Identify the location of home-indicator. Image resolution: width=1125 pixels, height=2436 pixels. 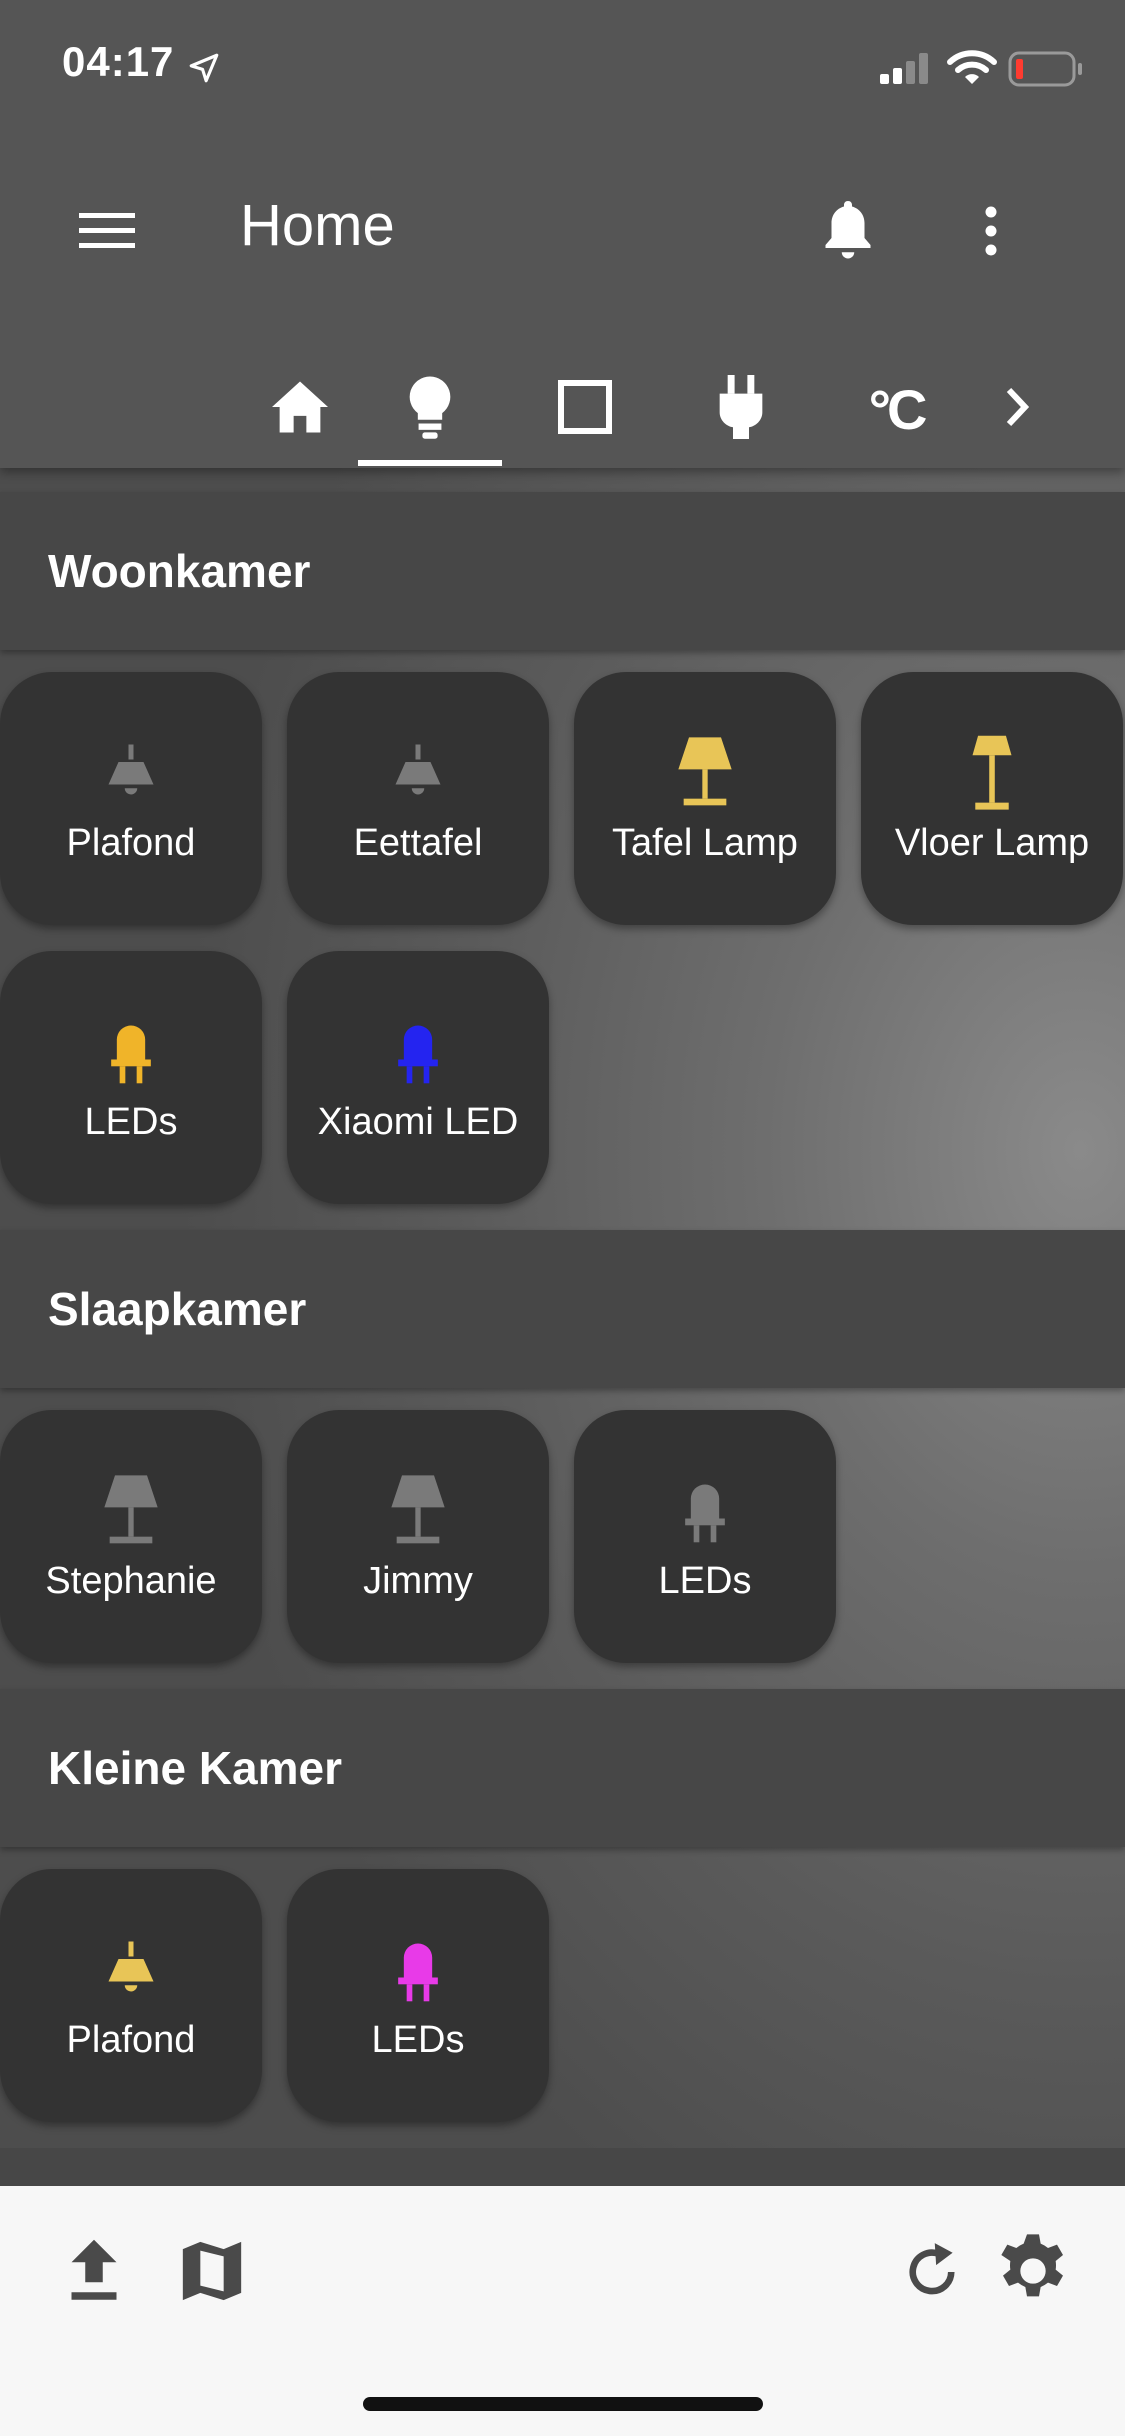
(563, 2404).